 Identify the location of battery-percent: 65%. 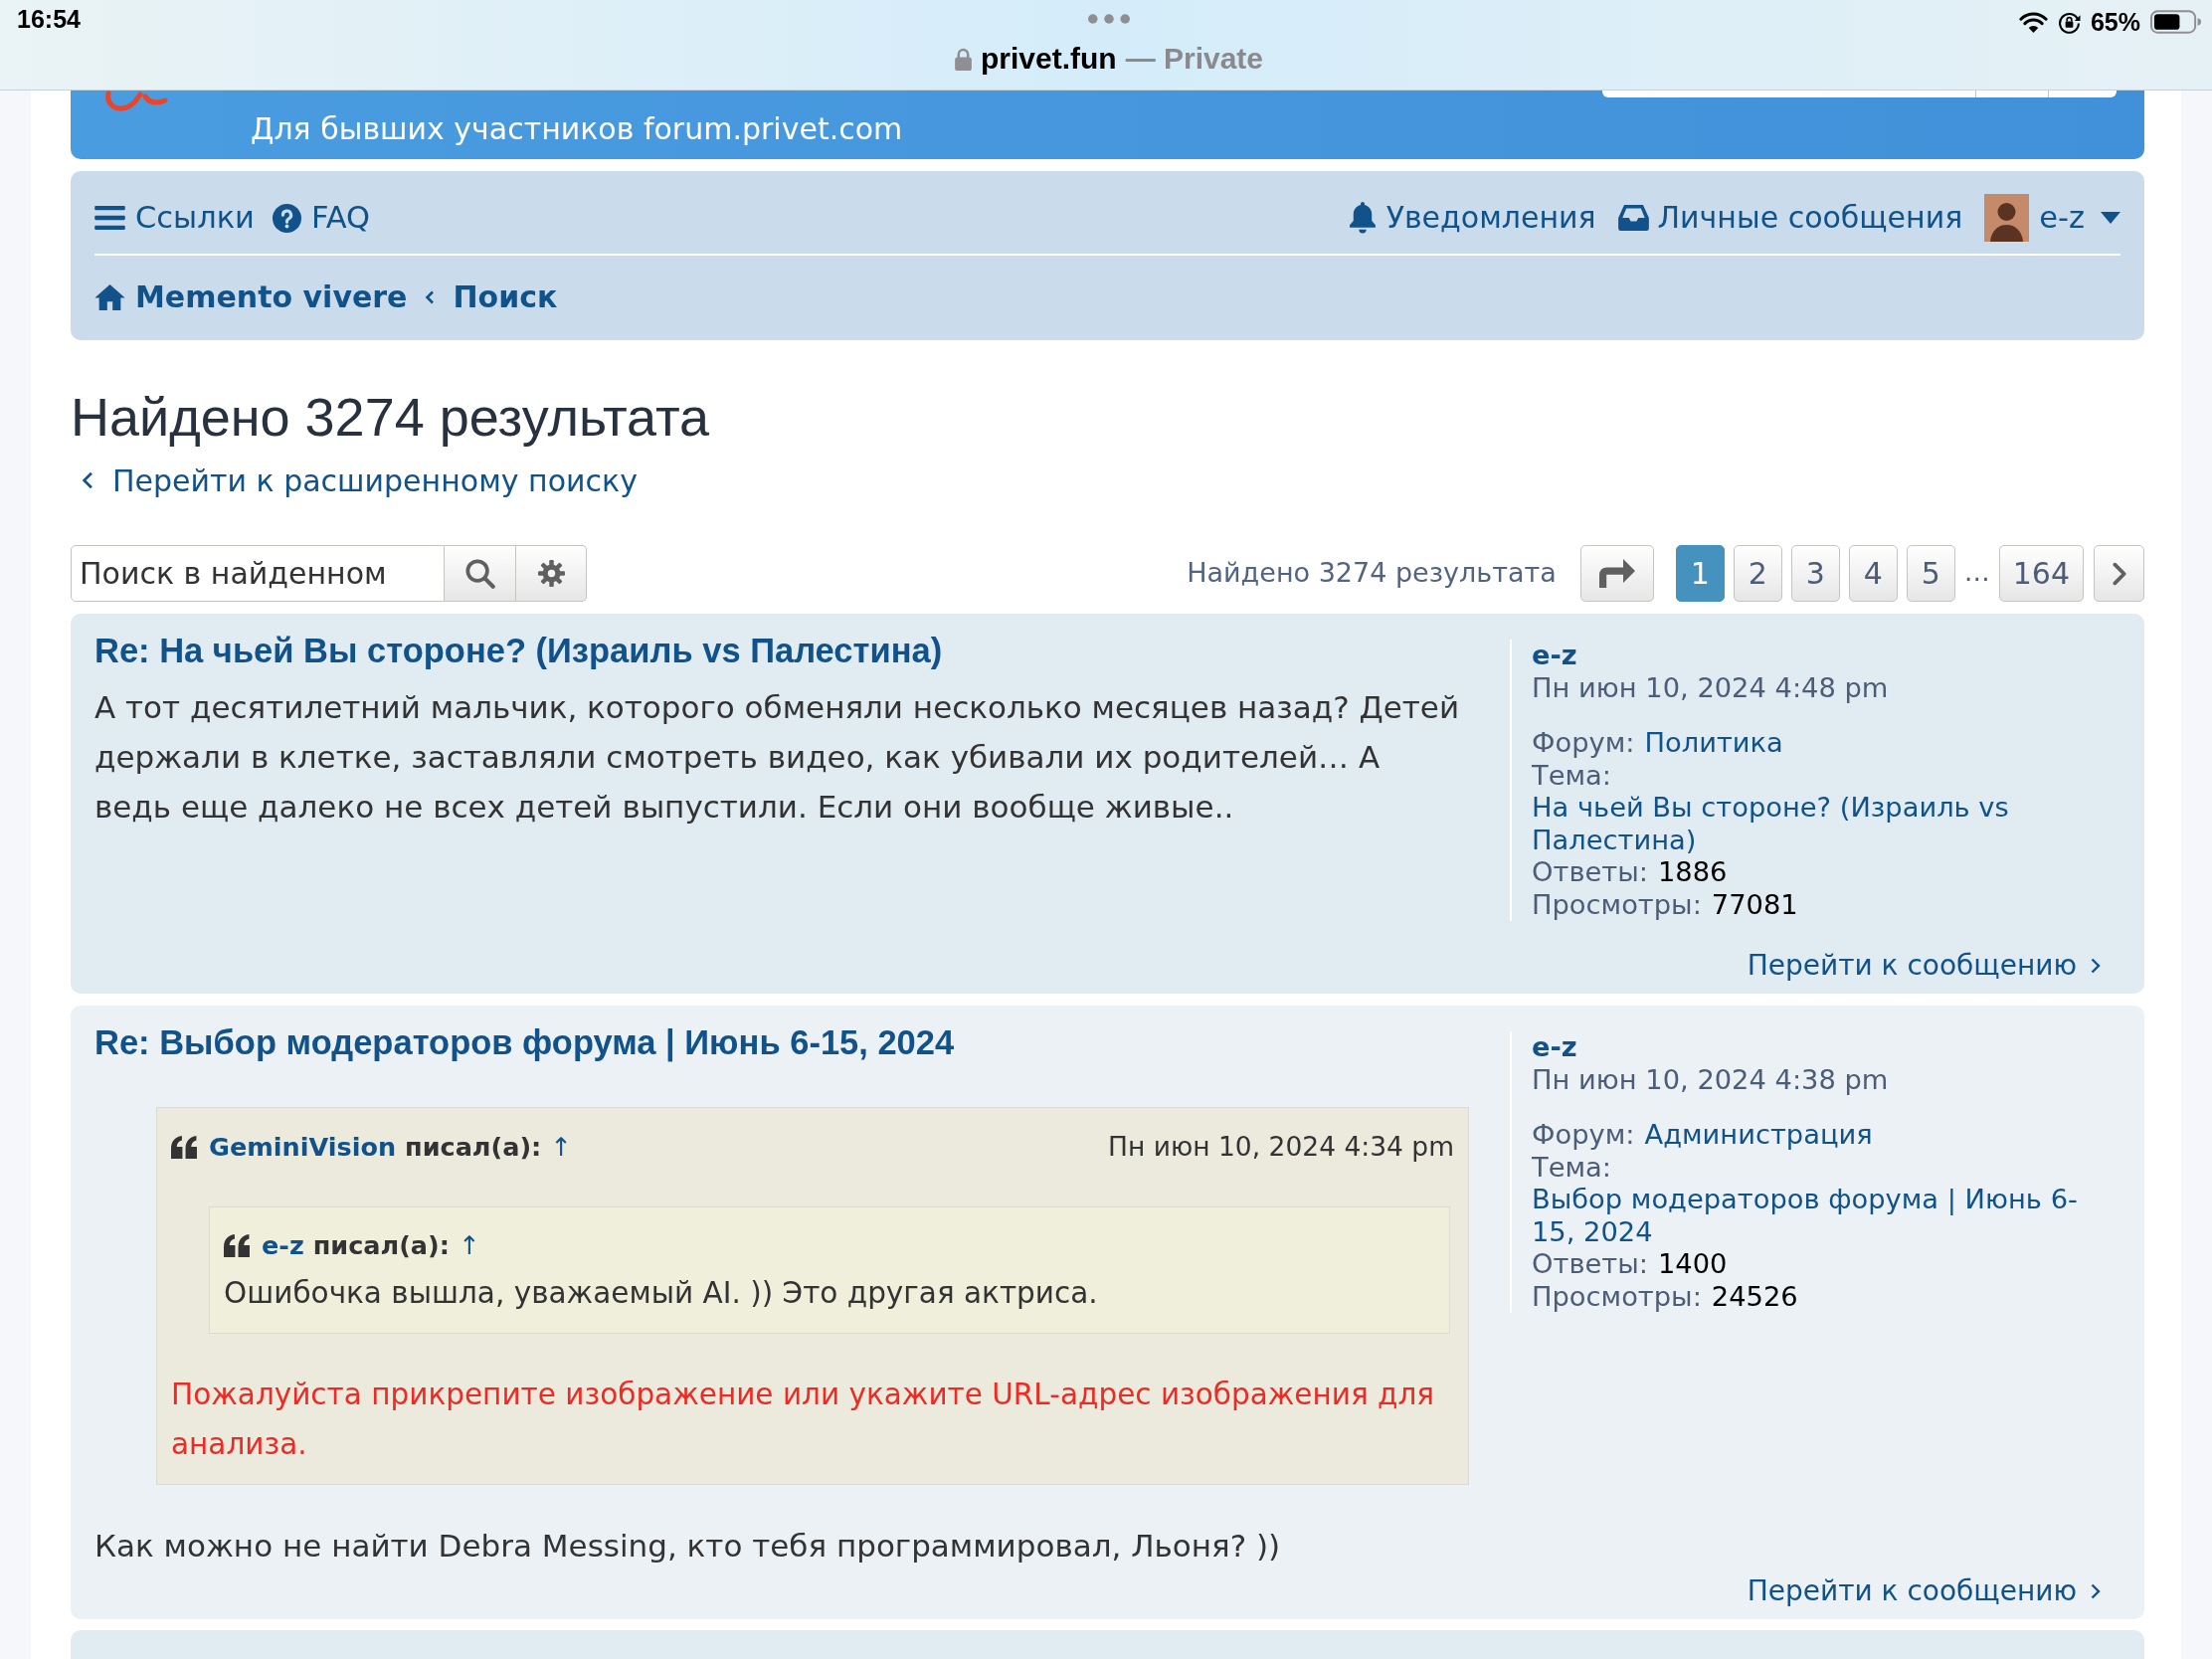
(2115, 22).